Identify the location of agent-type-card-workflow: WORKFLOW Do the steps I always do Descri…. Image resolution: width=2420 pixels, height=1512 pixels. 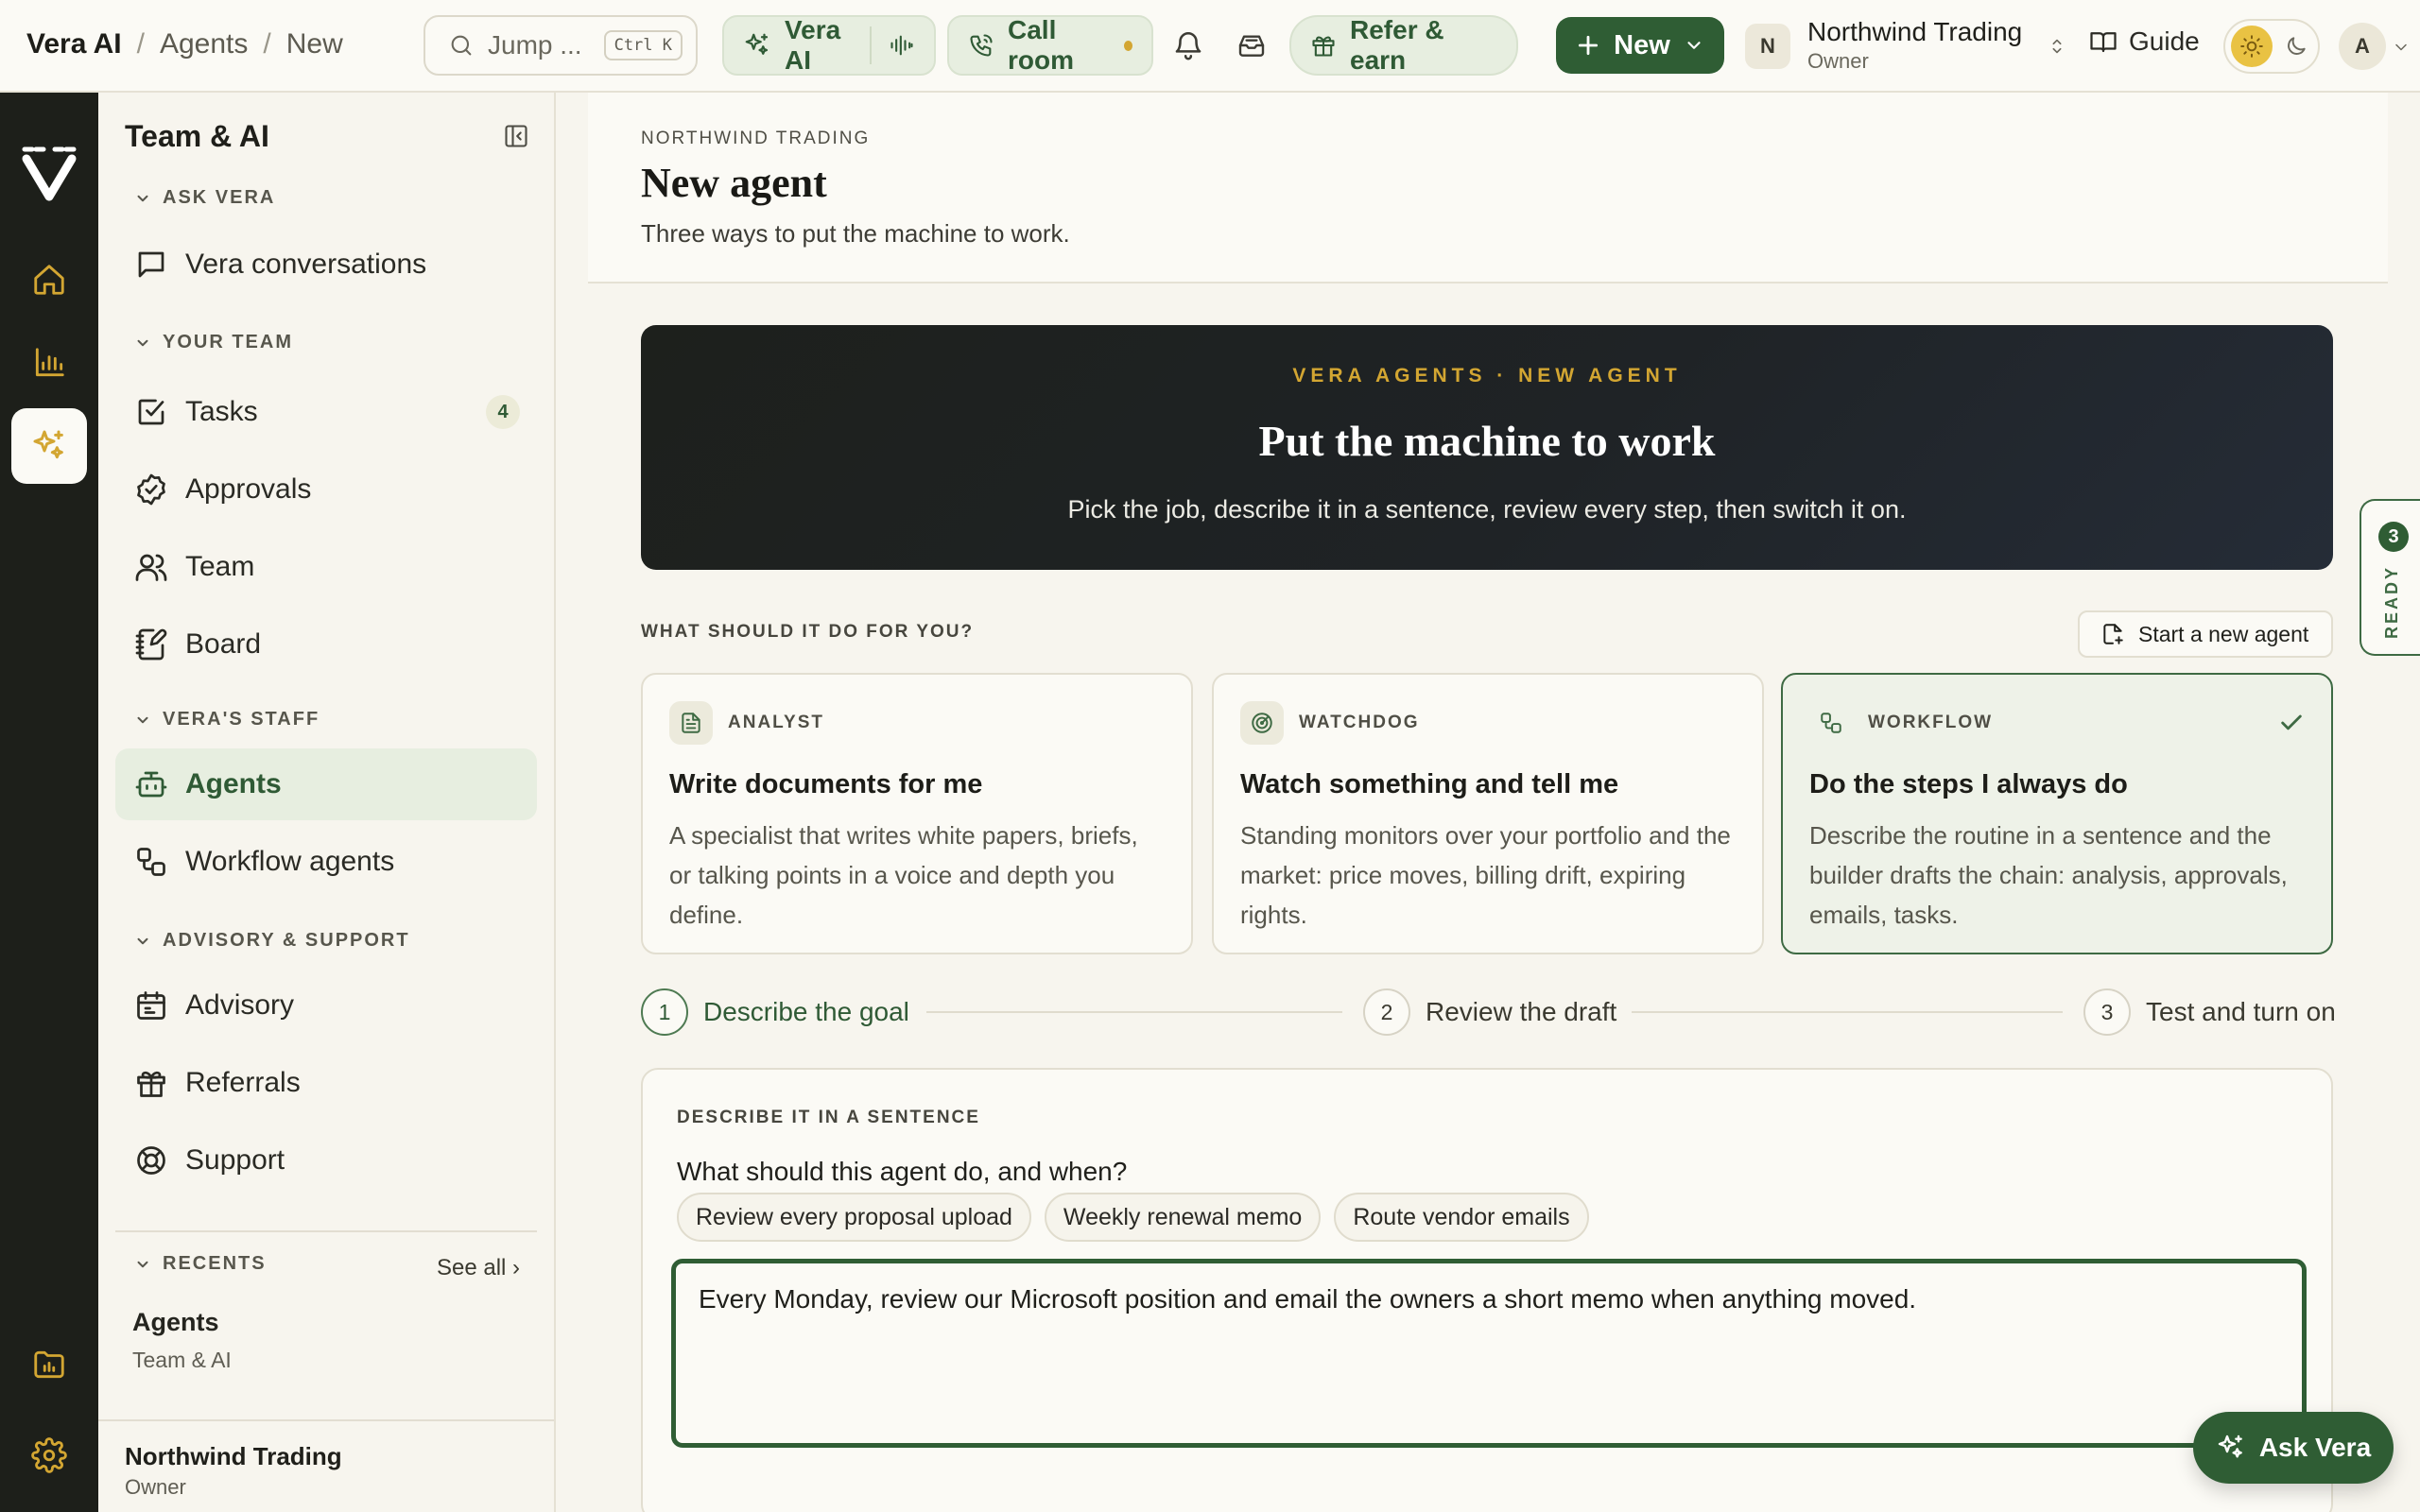
(2057, 813).